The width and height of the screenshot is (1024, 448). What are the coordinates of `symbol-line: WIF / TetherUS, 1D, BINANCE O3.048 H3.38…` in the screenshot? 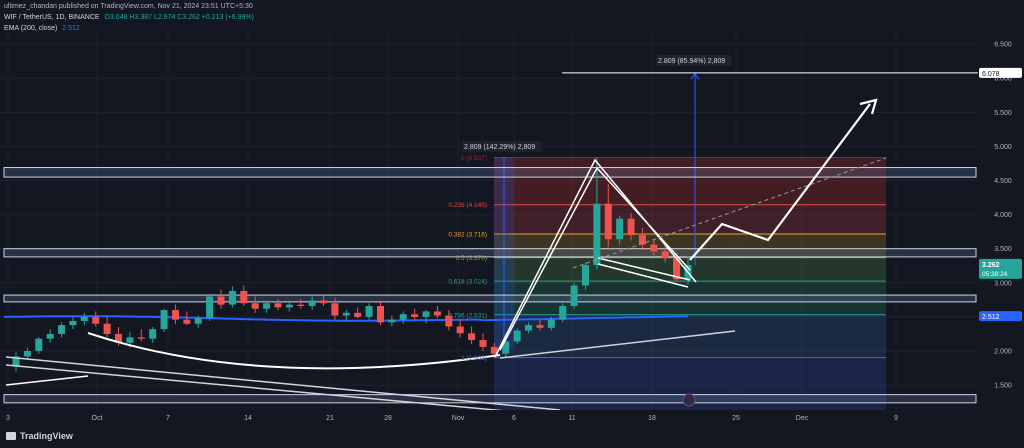 It's located at (129, 18).